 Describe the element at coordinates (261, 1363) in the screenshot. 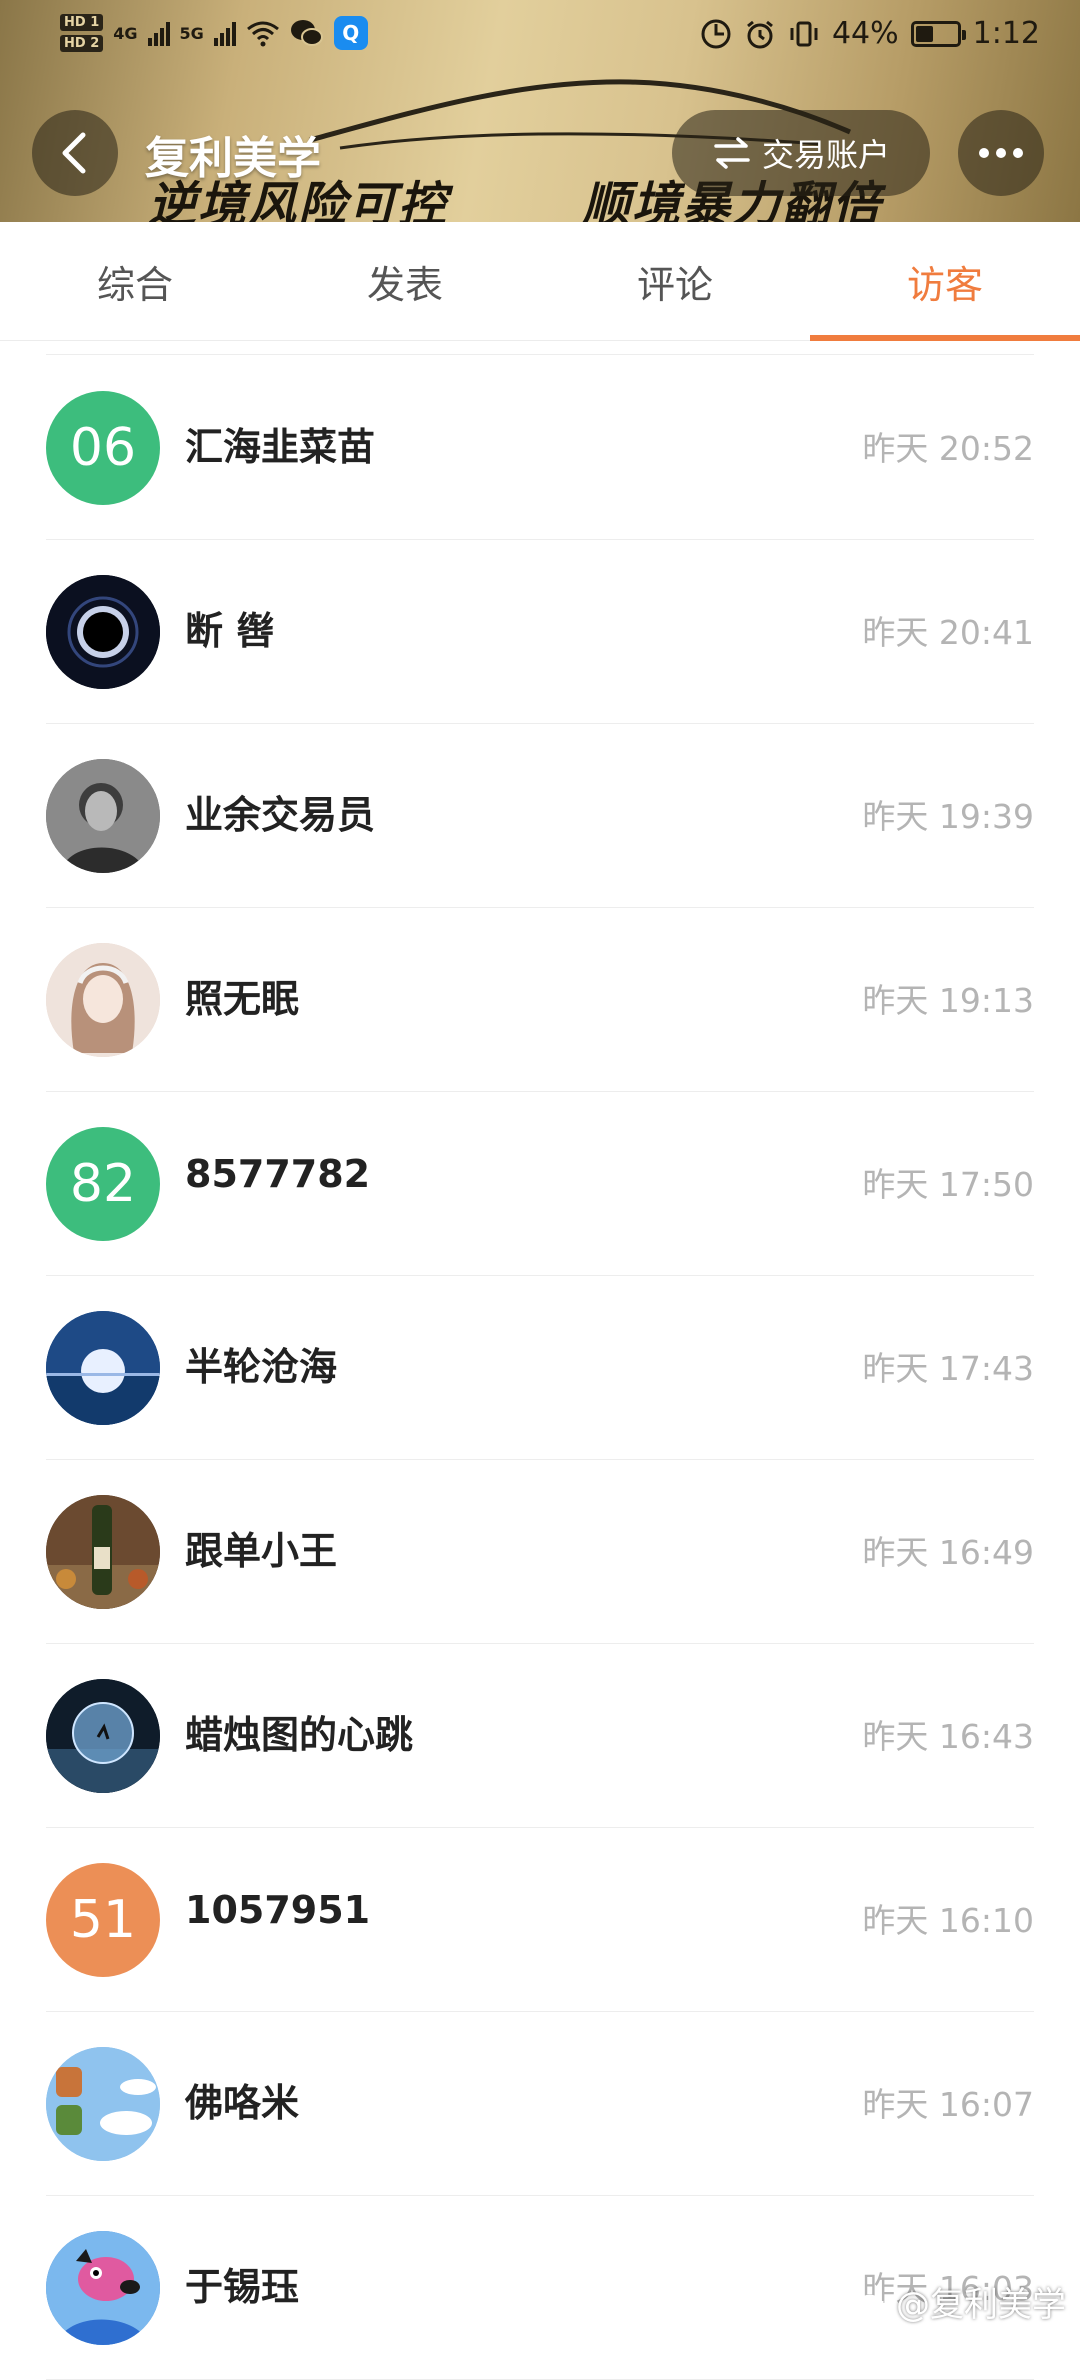

I see `visitor-name: 半轮沧海` at that location.